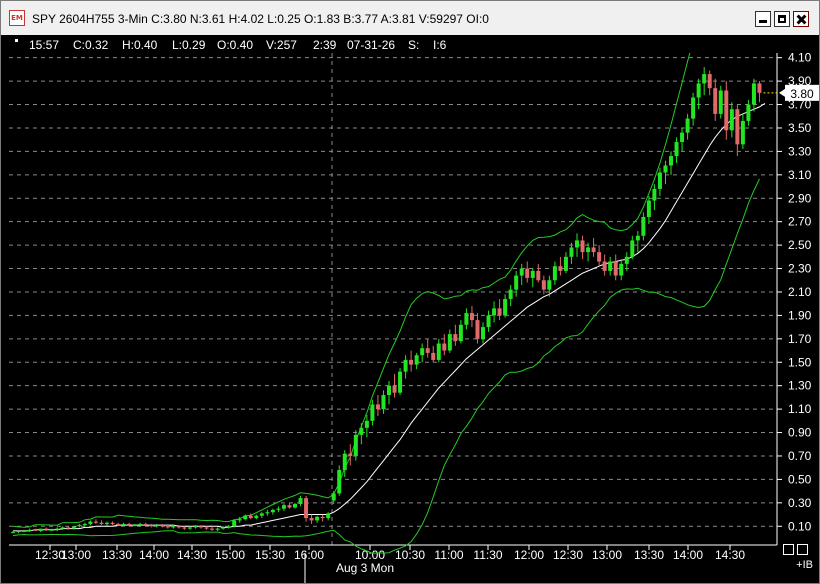 Image resolution: width=820 pixels, height=584 pixels. Describe the element at coordinates (782, 19) in the screenshot. I see `maximize-button` at that location.